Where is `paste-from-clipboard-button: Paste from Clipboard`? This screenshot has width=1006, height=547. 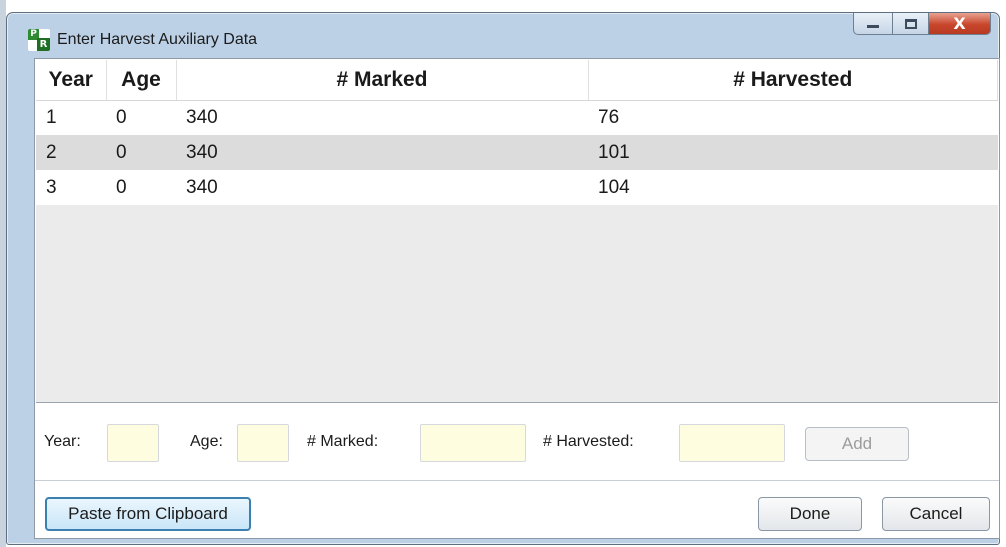 paste-from-clipboard-button: Paste from Clipboard is located at coordinates (148, 514).